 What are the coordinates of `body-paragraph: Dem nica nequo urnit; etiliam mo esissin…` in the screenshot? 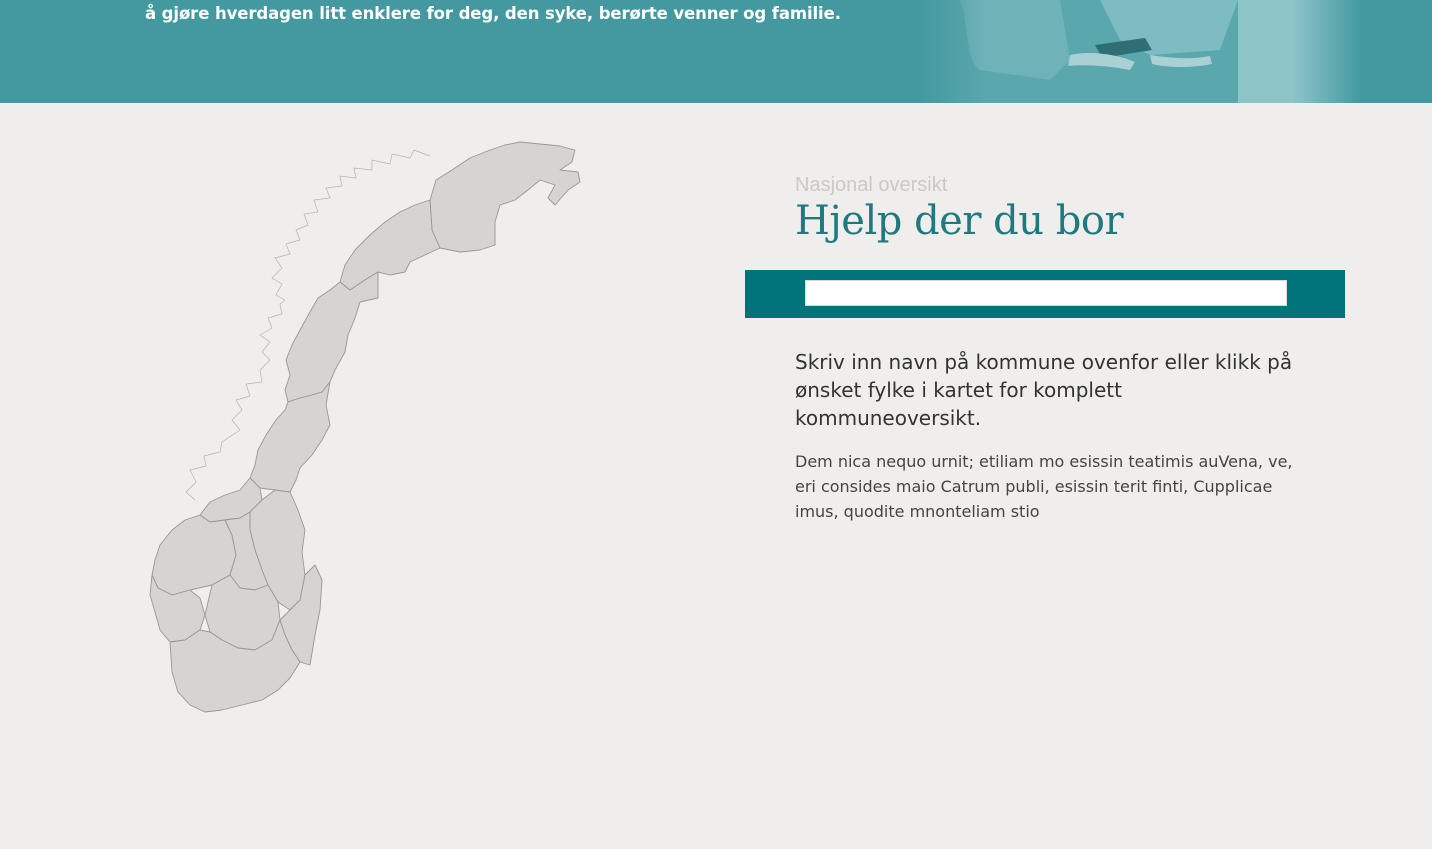 It's located at (1044, 486).